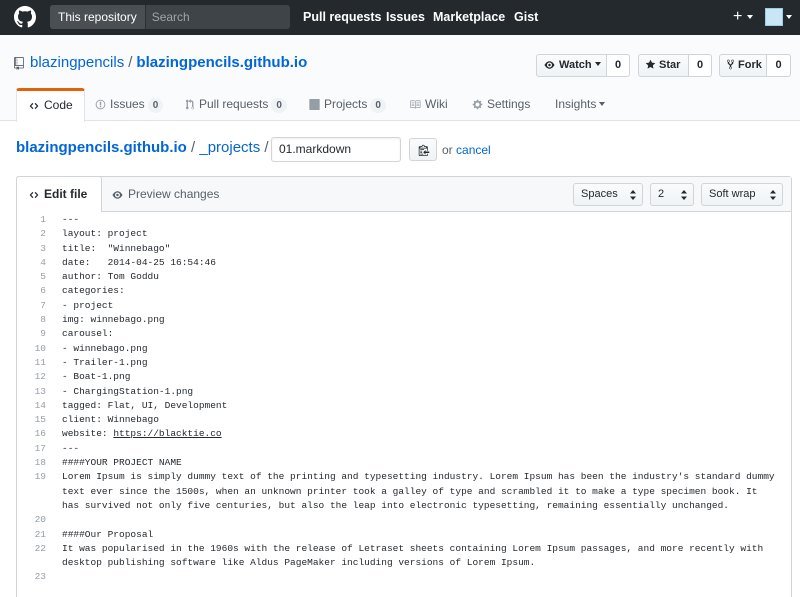  What do you see at coordinates (105, 363) in the screenshot?
I see `line-text: - Trailer-1.png` at bounding box center [105, 363].